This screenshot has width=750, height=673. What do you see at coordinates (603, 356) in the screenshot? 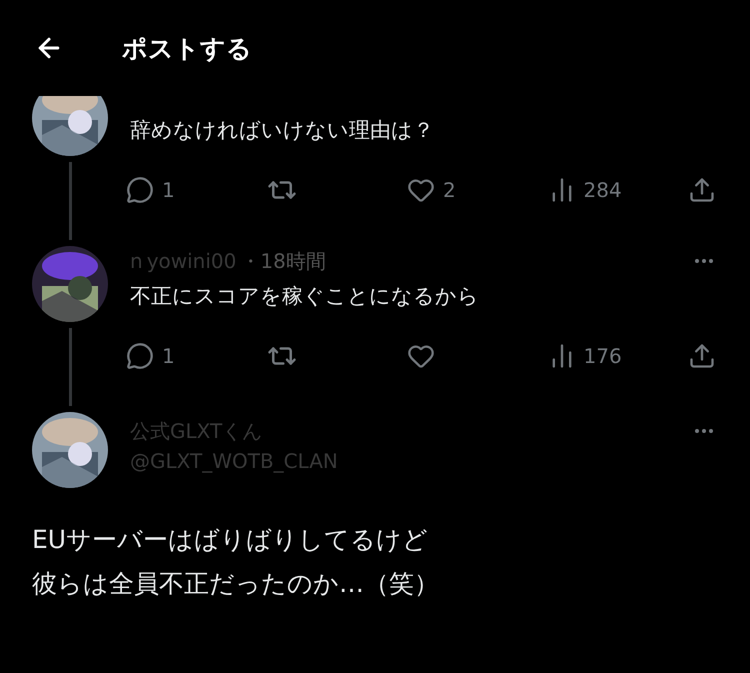
I see `view-count: 176` at bounding box center [603, 356].